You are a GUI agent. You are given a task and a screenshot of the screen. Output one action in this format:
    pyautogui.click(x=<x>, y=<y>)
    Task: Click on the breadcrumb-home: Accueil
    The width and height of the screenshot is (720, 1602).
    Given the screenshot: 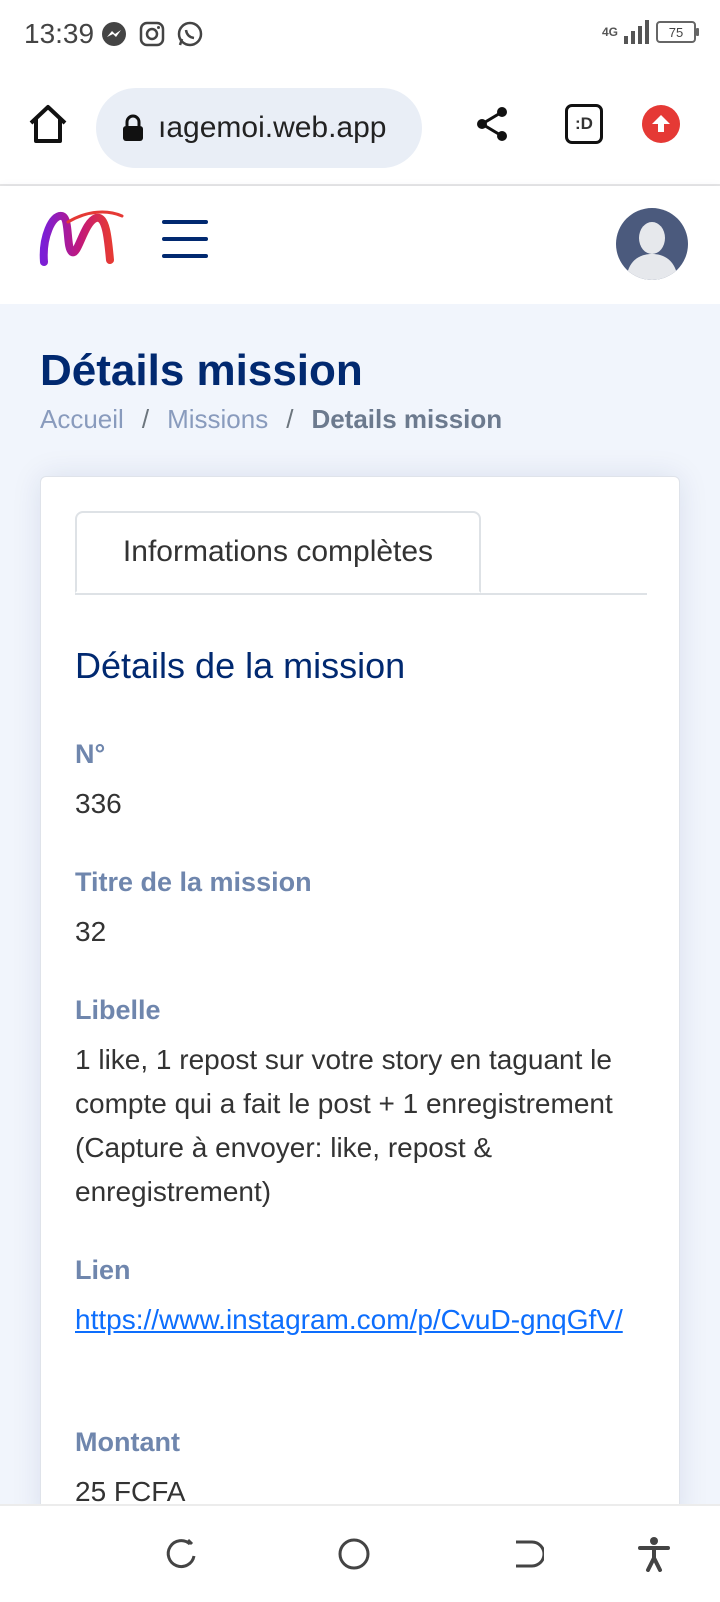 What is the action you would take?
    pyautogui.click(x=82, y=419)
    